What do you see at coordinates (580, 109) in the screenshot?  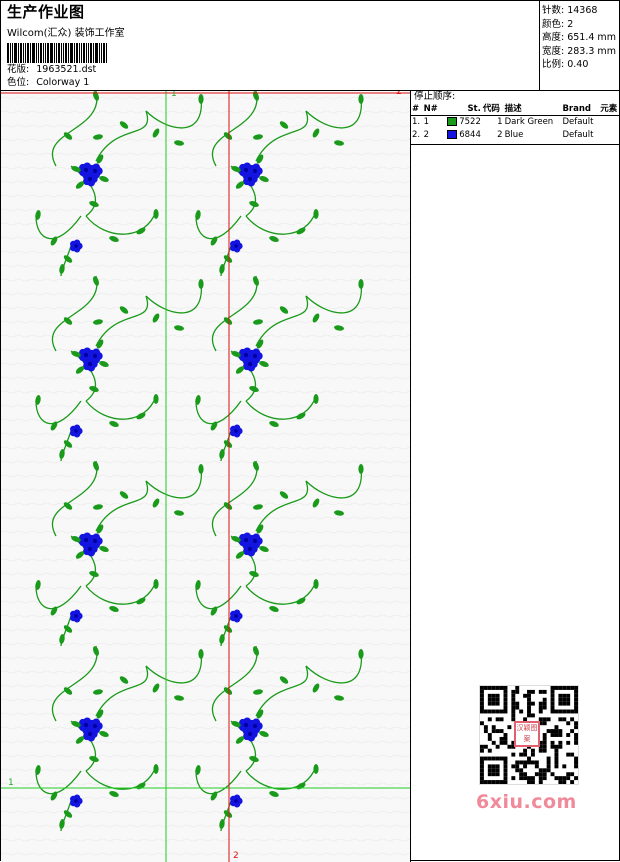 I see `col-brand: Brand` at bounding box center [580, 109].